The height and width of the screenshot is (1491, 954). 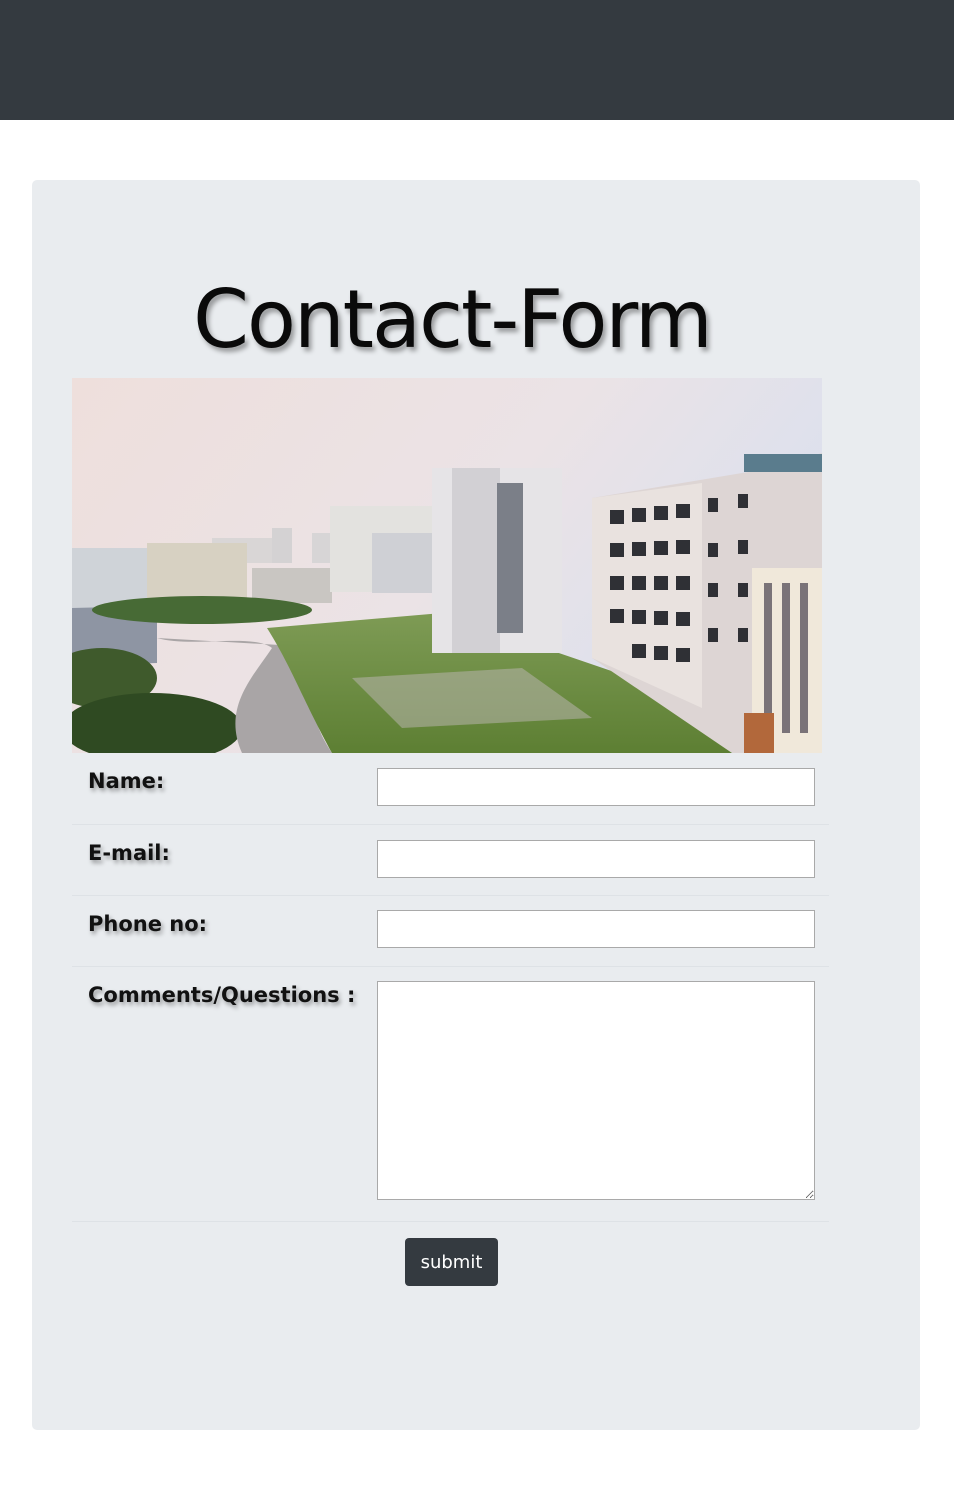 What do you see at coordinates (148, 924) in the screenshot?
I see `phone-label: Phone no:` at bounding box center [148, 924].